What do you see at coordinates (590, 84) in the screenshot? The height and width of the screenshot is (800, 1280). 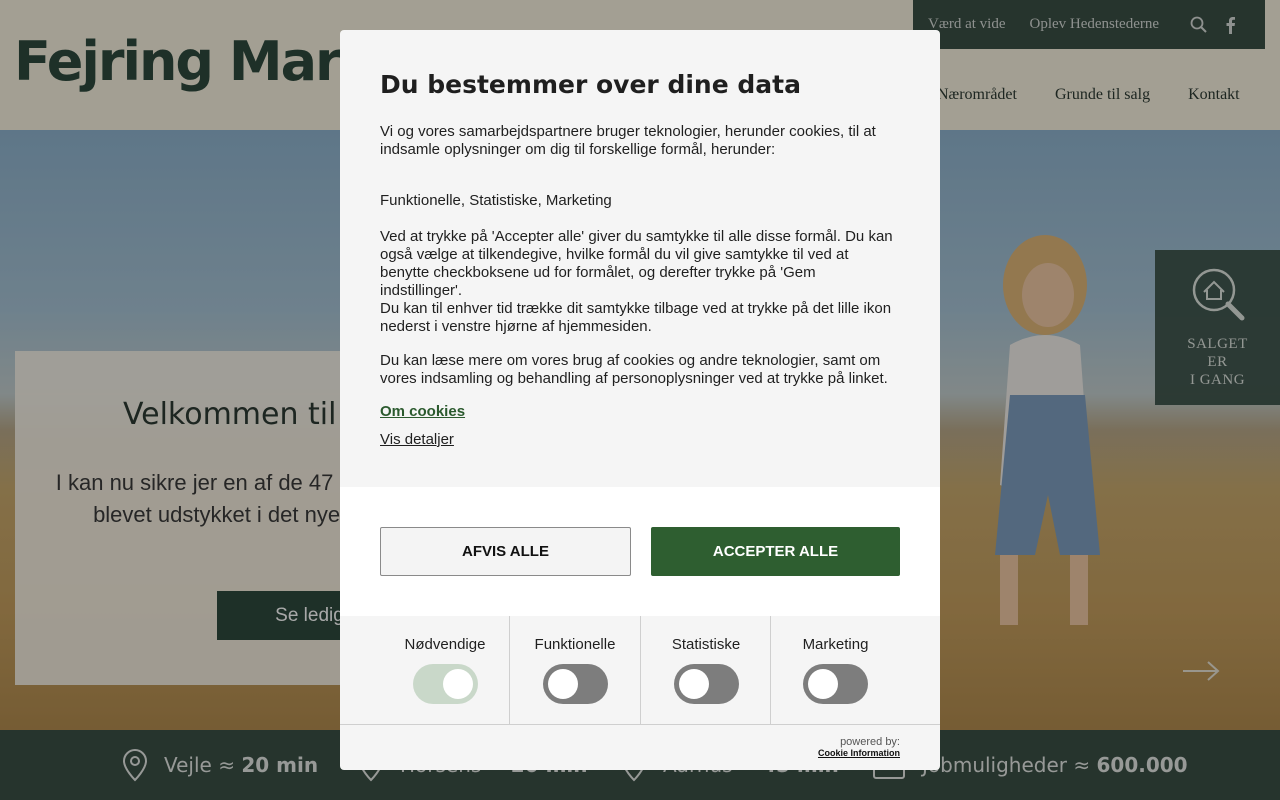 I see `consent-title: Du bestemmer over dine data` at bounding box center [590, 84].